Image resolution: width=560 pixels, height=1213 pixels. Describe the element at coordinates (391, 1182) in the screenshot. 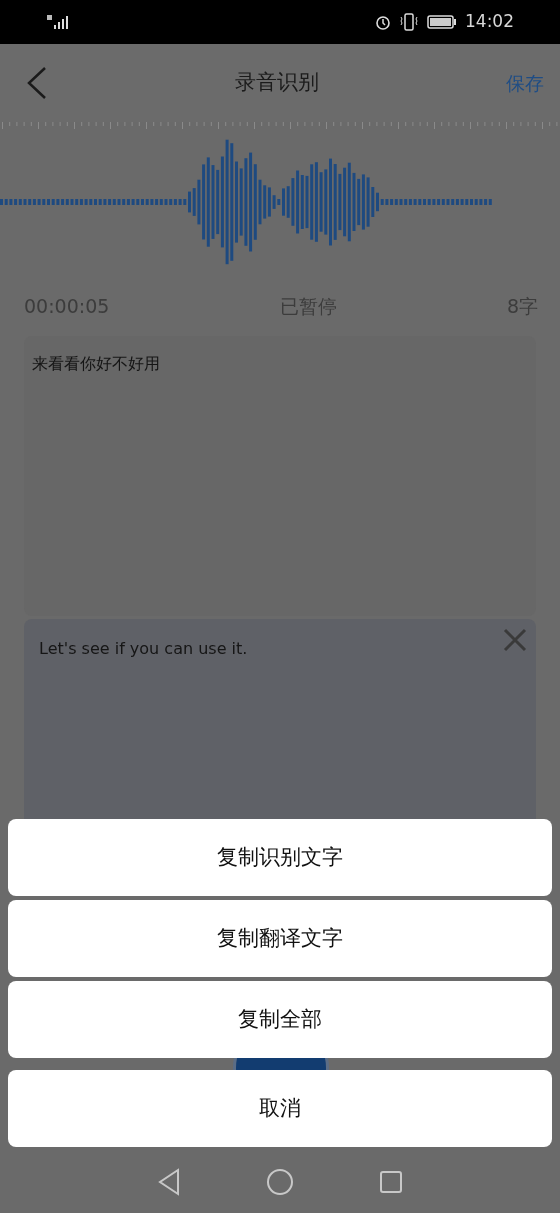

I see `recents-nav-icon` at that location.